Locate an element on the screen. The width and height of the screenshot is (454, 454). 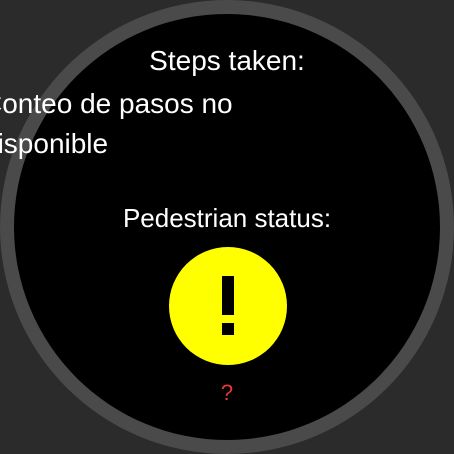
exclamation-icon is located at coordinates (228, 305).